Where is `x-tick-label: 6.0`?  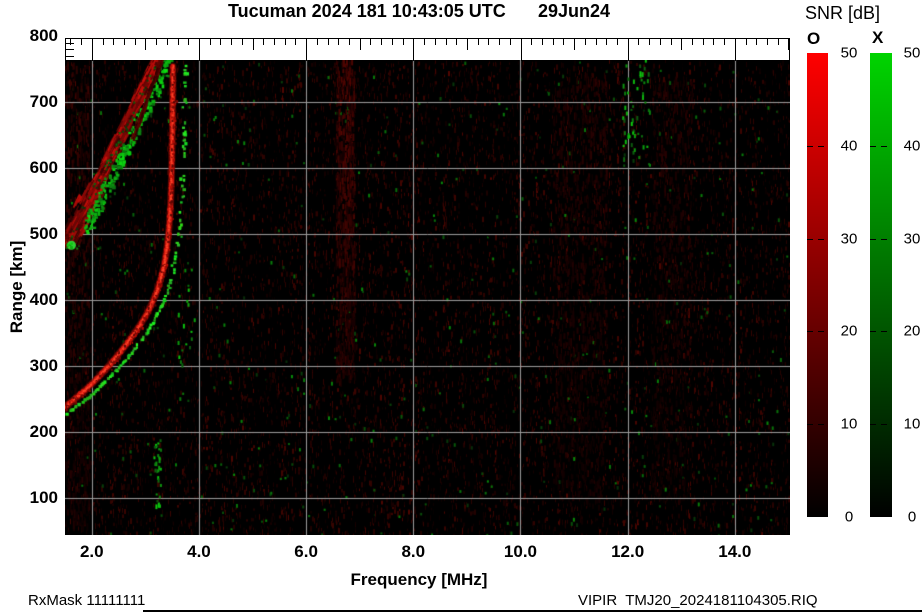 x-tick-label: 6.0 is located at coordinates (306, 551).